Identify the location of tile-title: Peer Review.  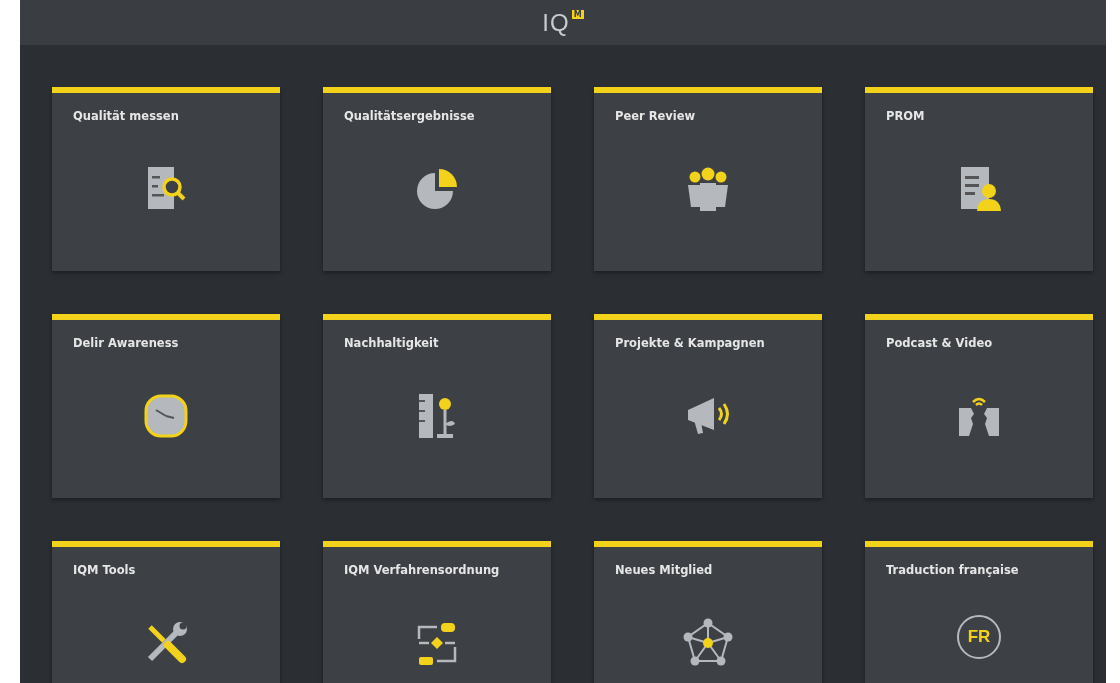
(655, 115).